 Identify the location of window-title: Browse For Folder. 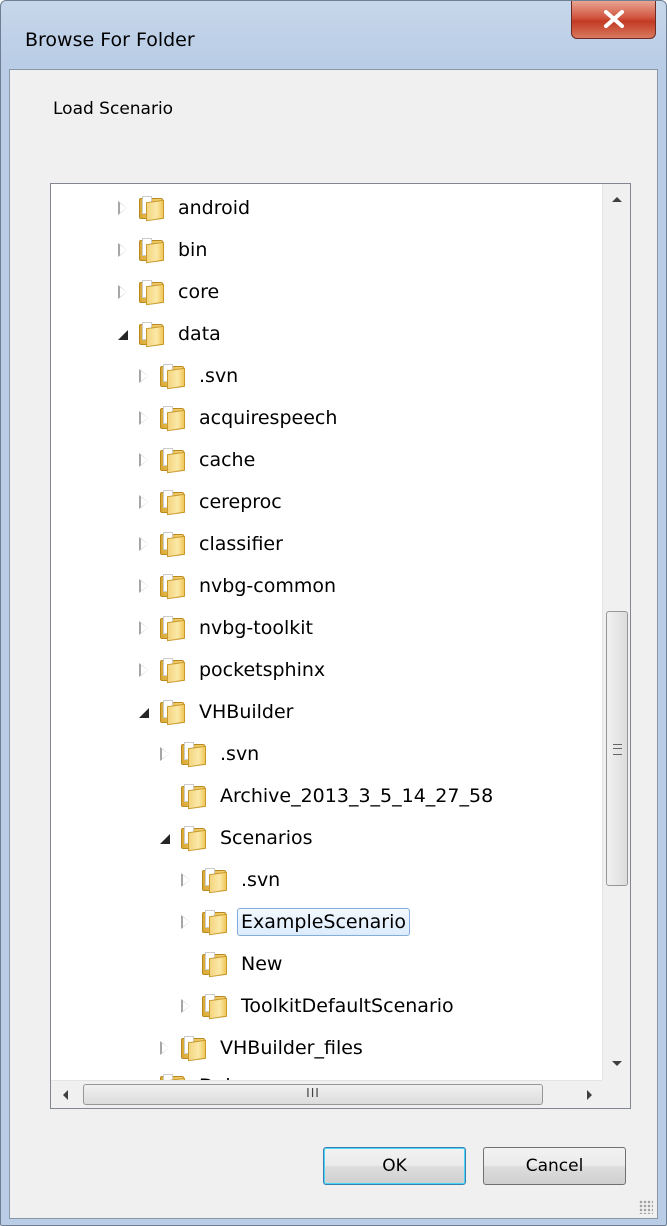
(110, 40).